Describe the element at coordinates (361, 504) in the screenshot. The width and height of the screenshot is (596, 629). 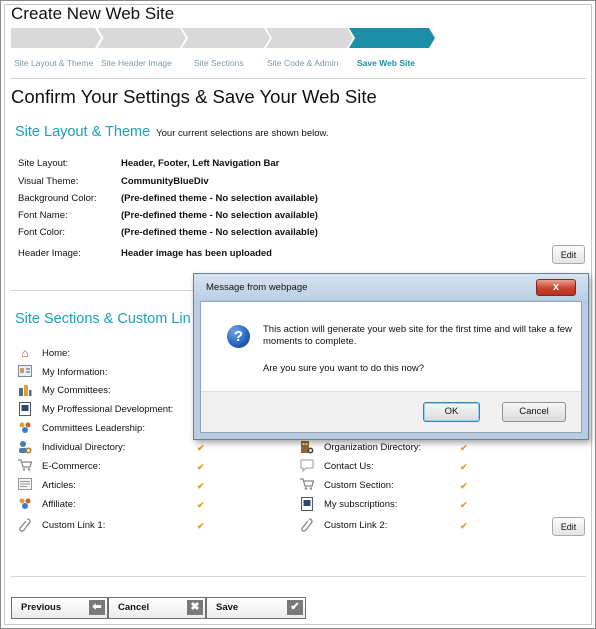
I see `section-item-my-subscriptions: My subscriptions:` at that location.